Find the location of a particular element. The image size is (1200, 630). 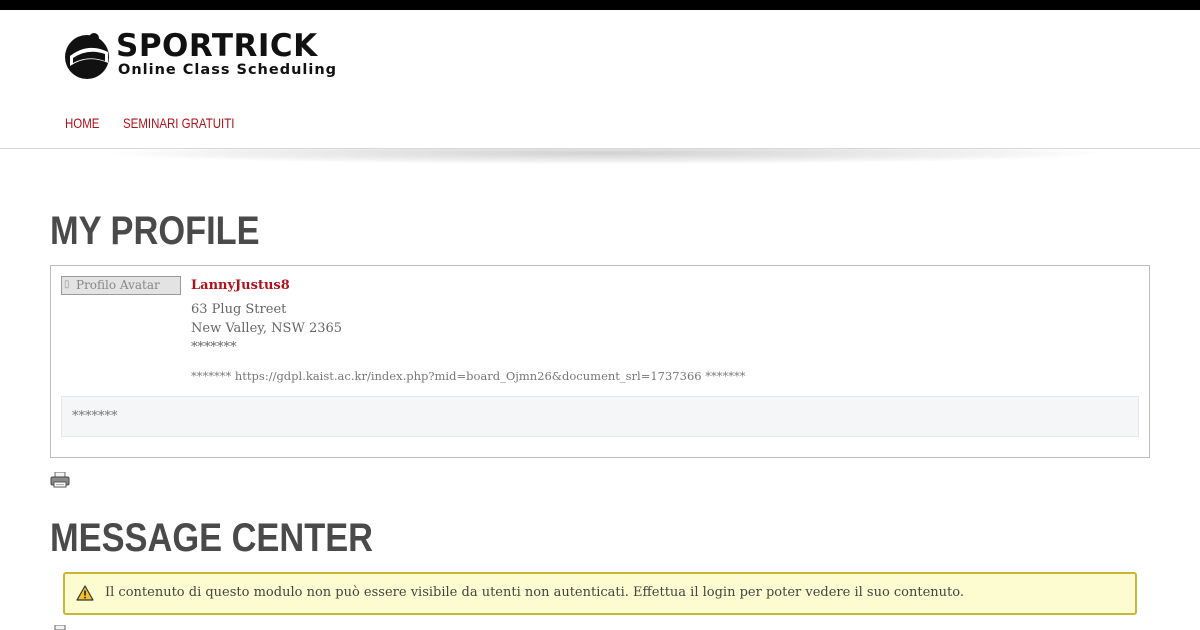

logo-tagline: Online Class Scheduling is located at coordinates (228, 70).